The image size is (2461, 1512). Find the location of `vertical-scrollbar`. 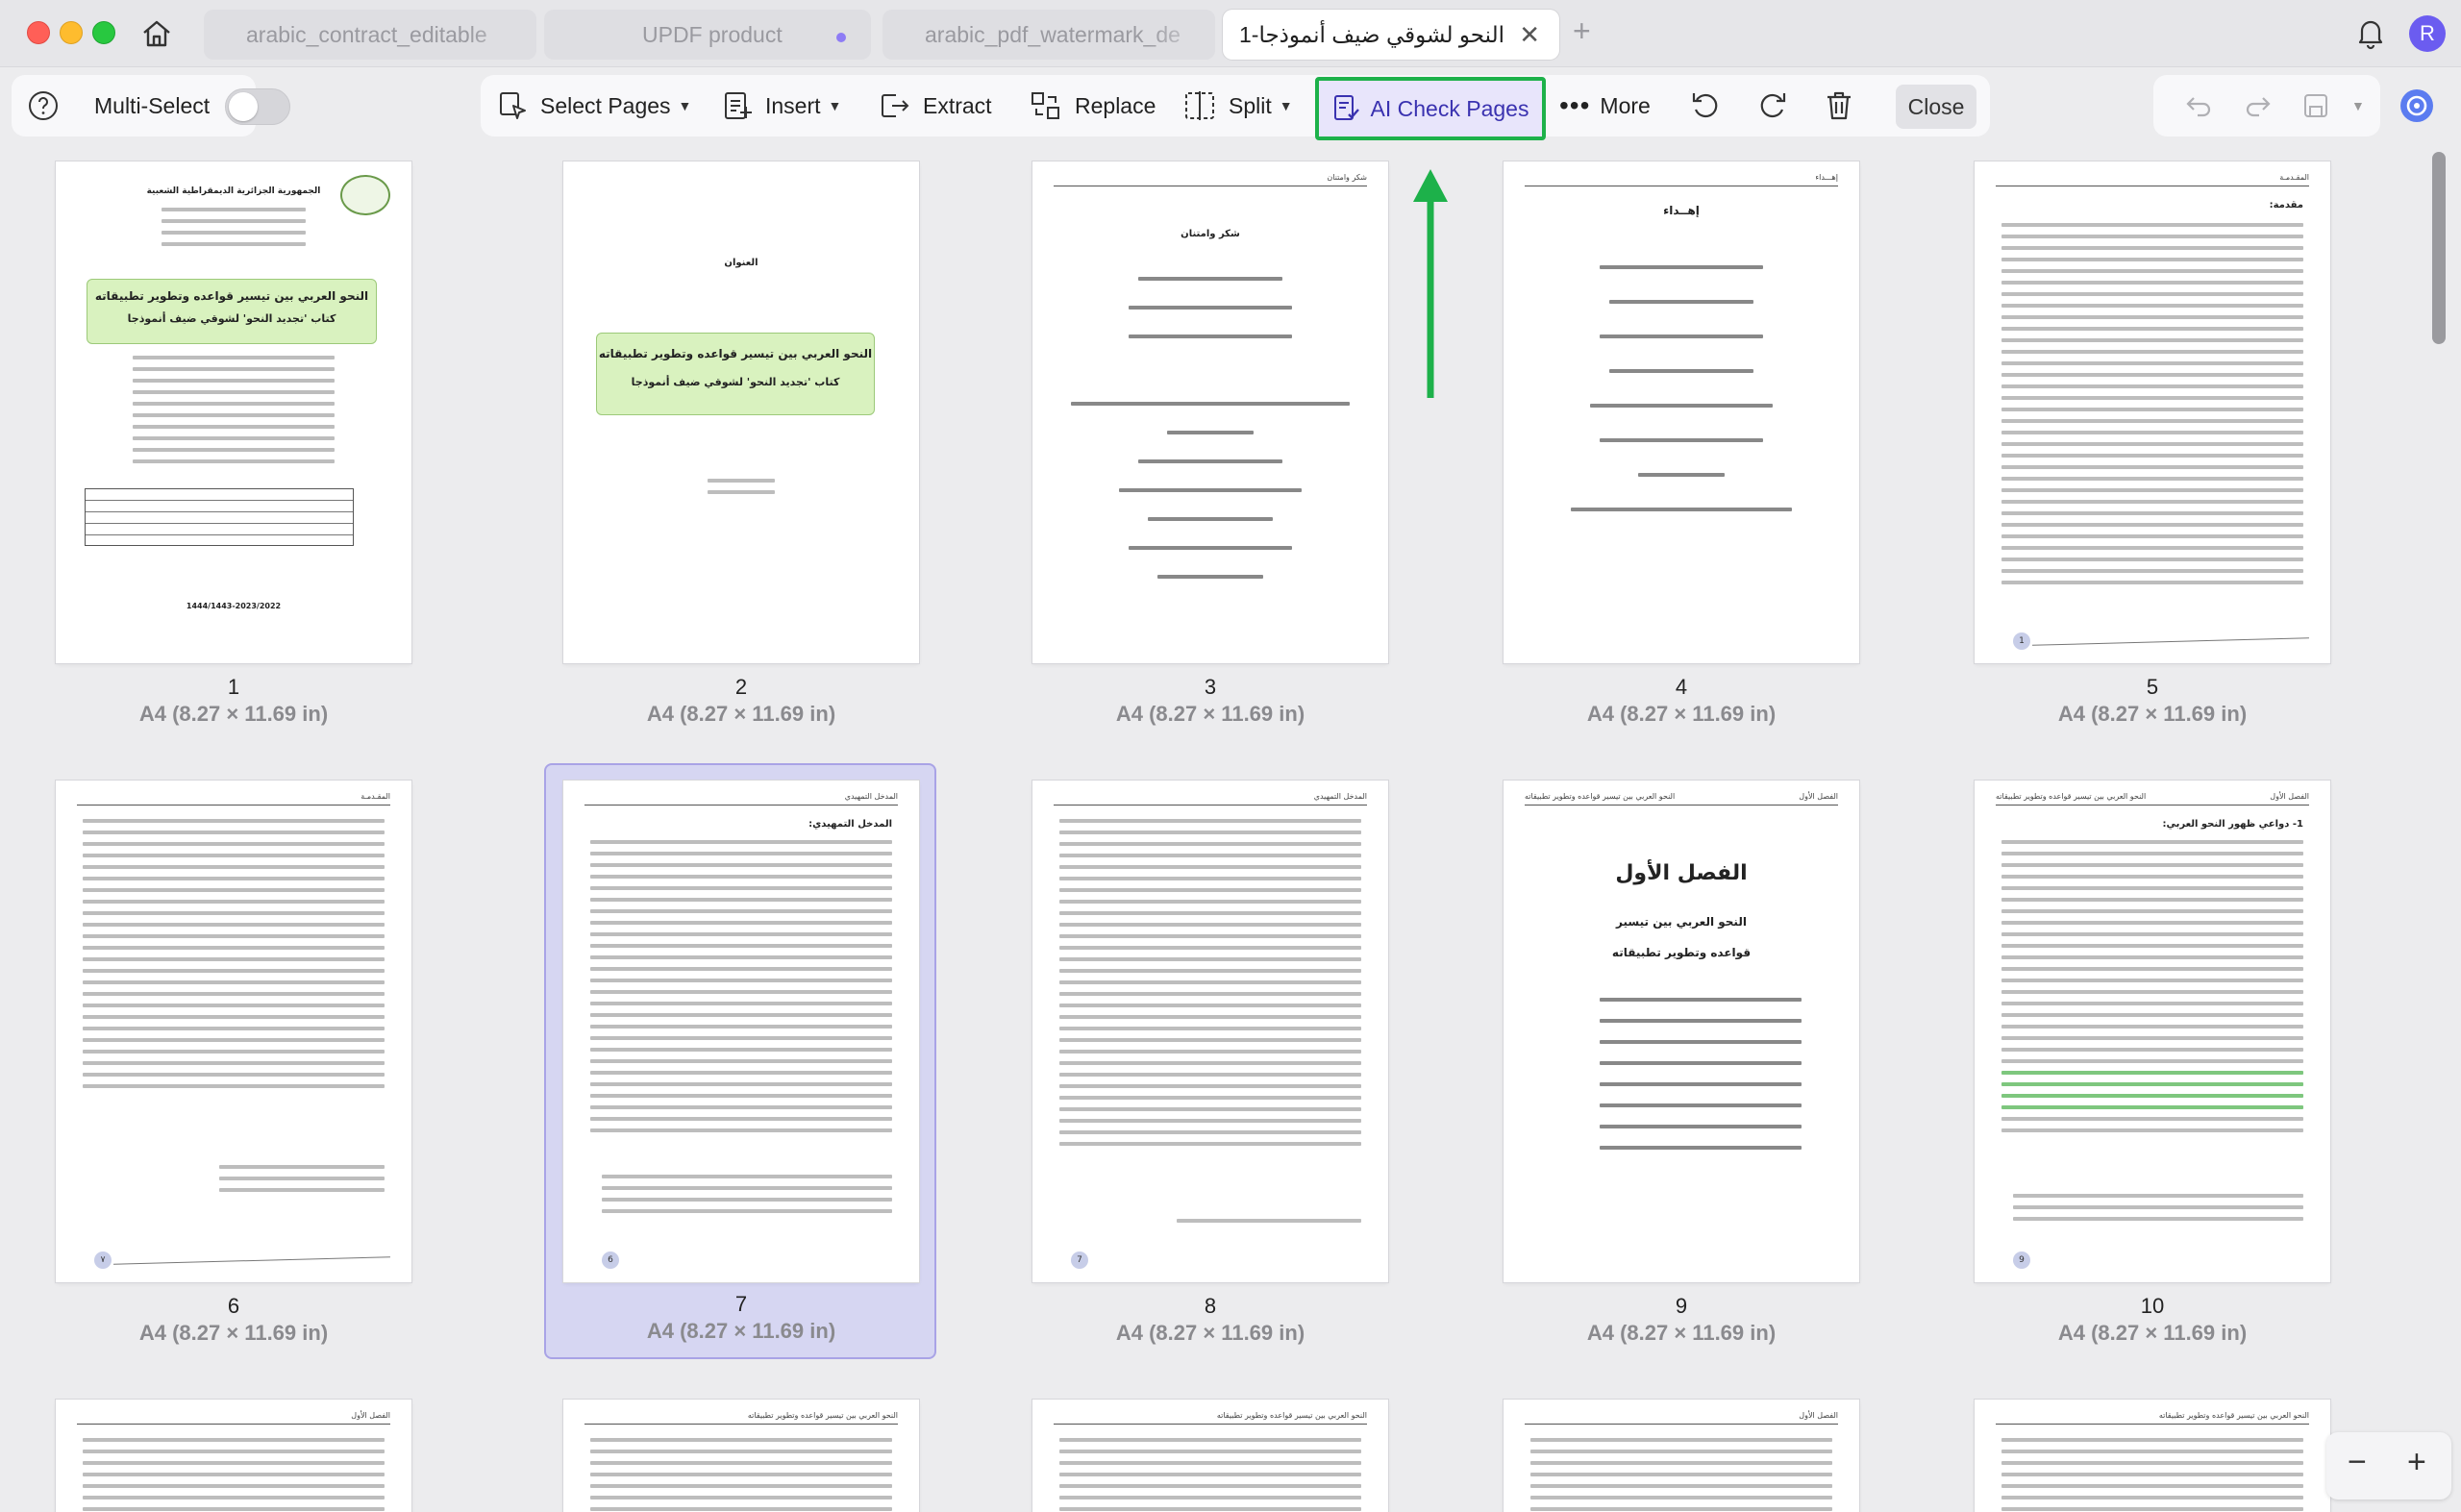

vertical-scrollbar is located at coordinates (2439, 248).